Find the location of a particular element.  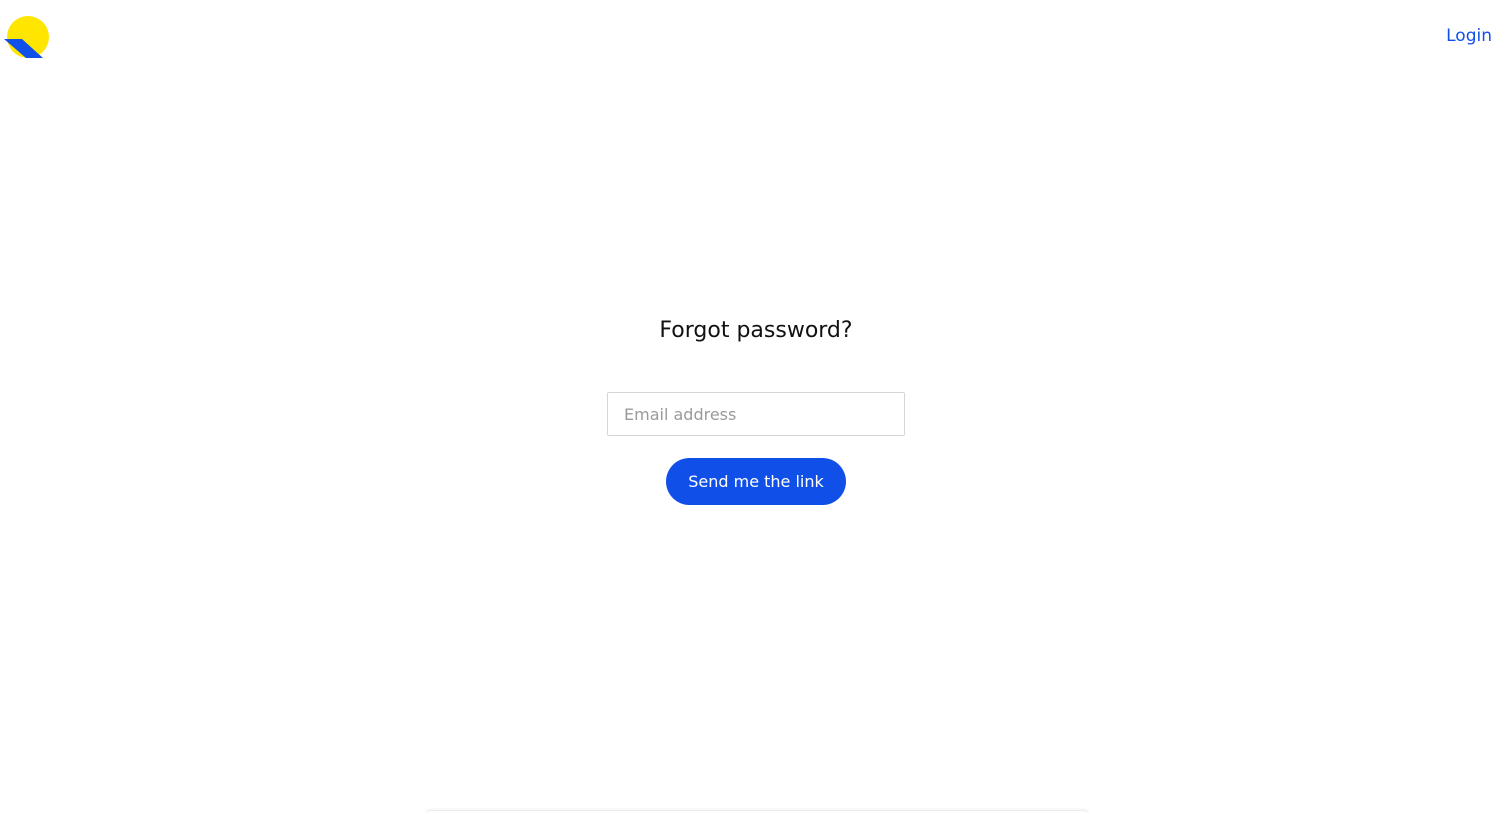

login-link: Login is located at coordinates (1469, 36).